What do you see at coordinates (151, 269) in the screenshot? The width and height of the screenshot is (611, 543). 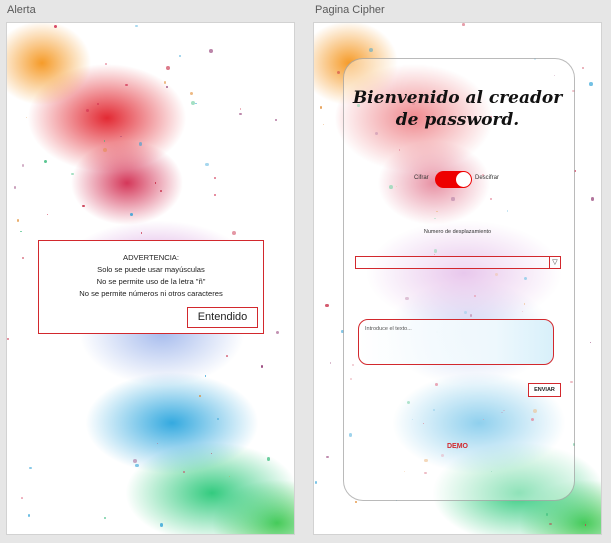 I see `alert-line-uppercase: Solo se puede usar mayúsculas` at bounding box center [151, 269].